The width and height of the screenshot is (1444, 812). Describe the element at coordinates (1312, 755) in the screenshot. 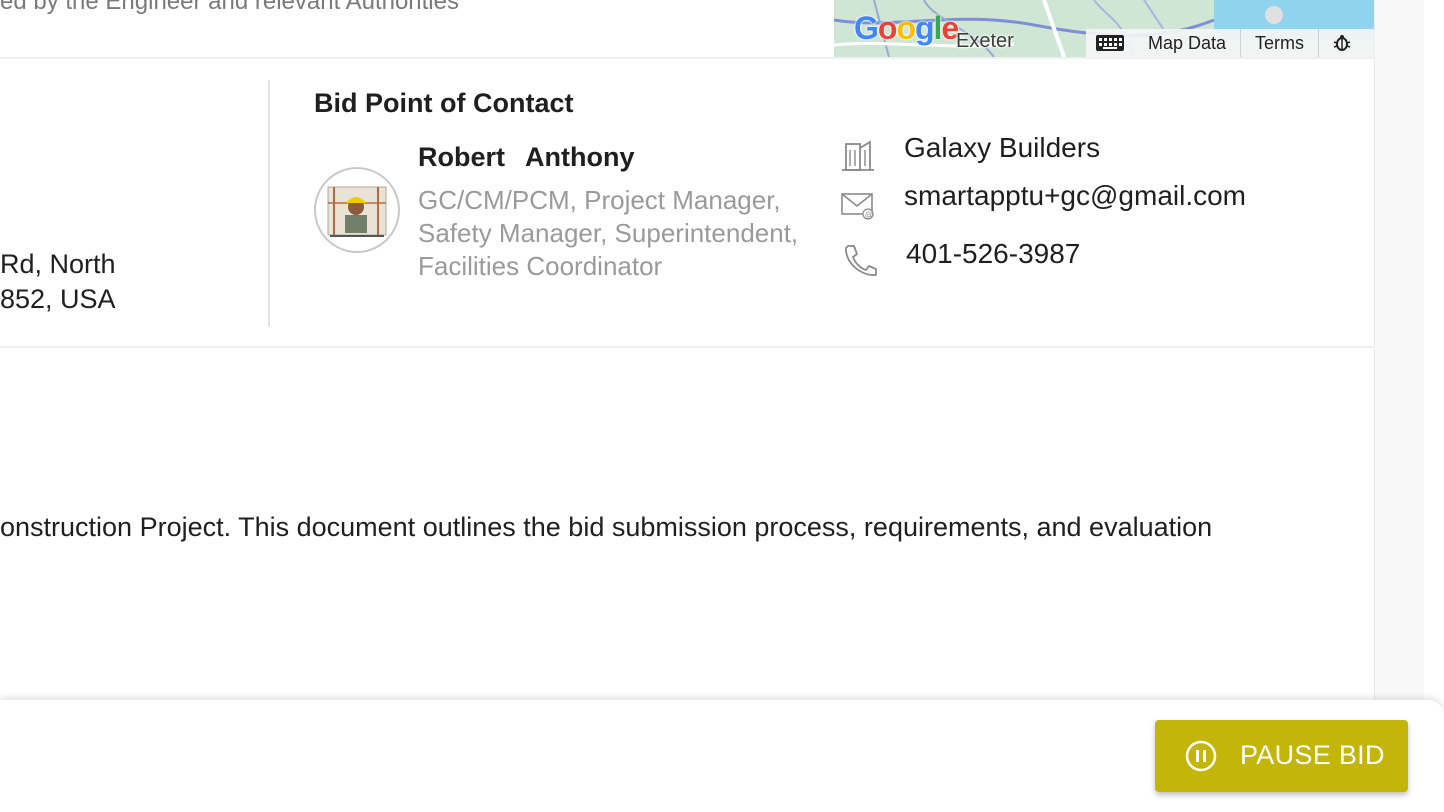

I see `pause-bid-label: PAUSE BID` at that location.